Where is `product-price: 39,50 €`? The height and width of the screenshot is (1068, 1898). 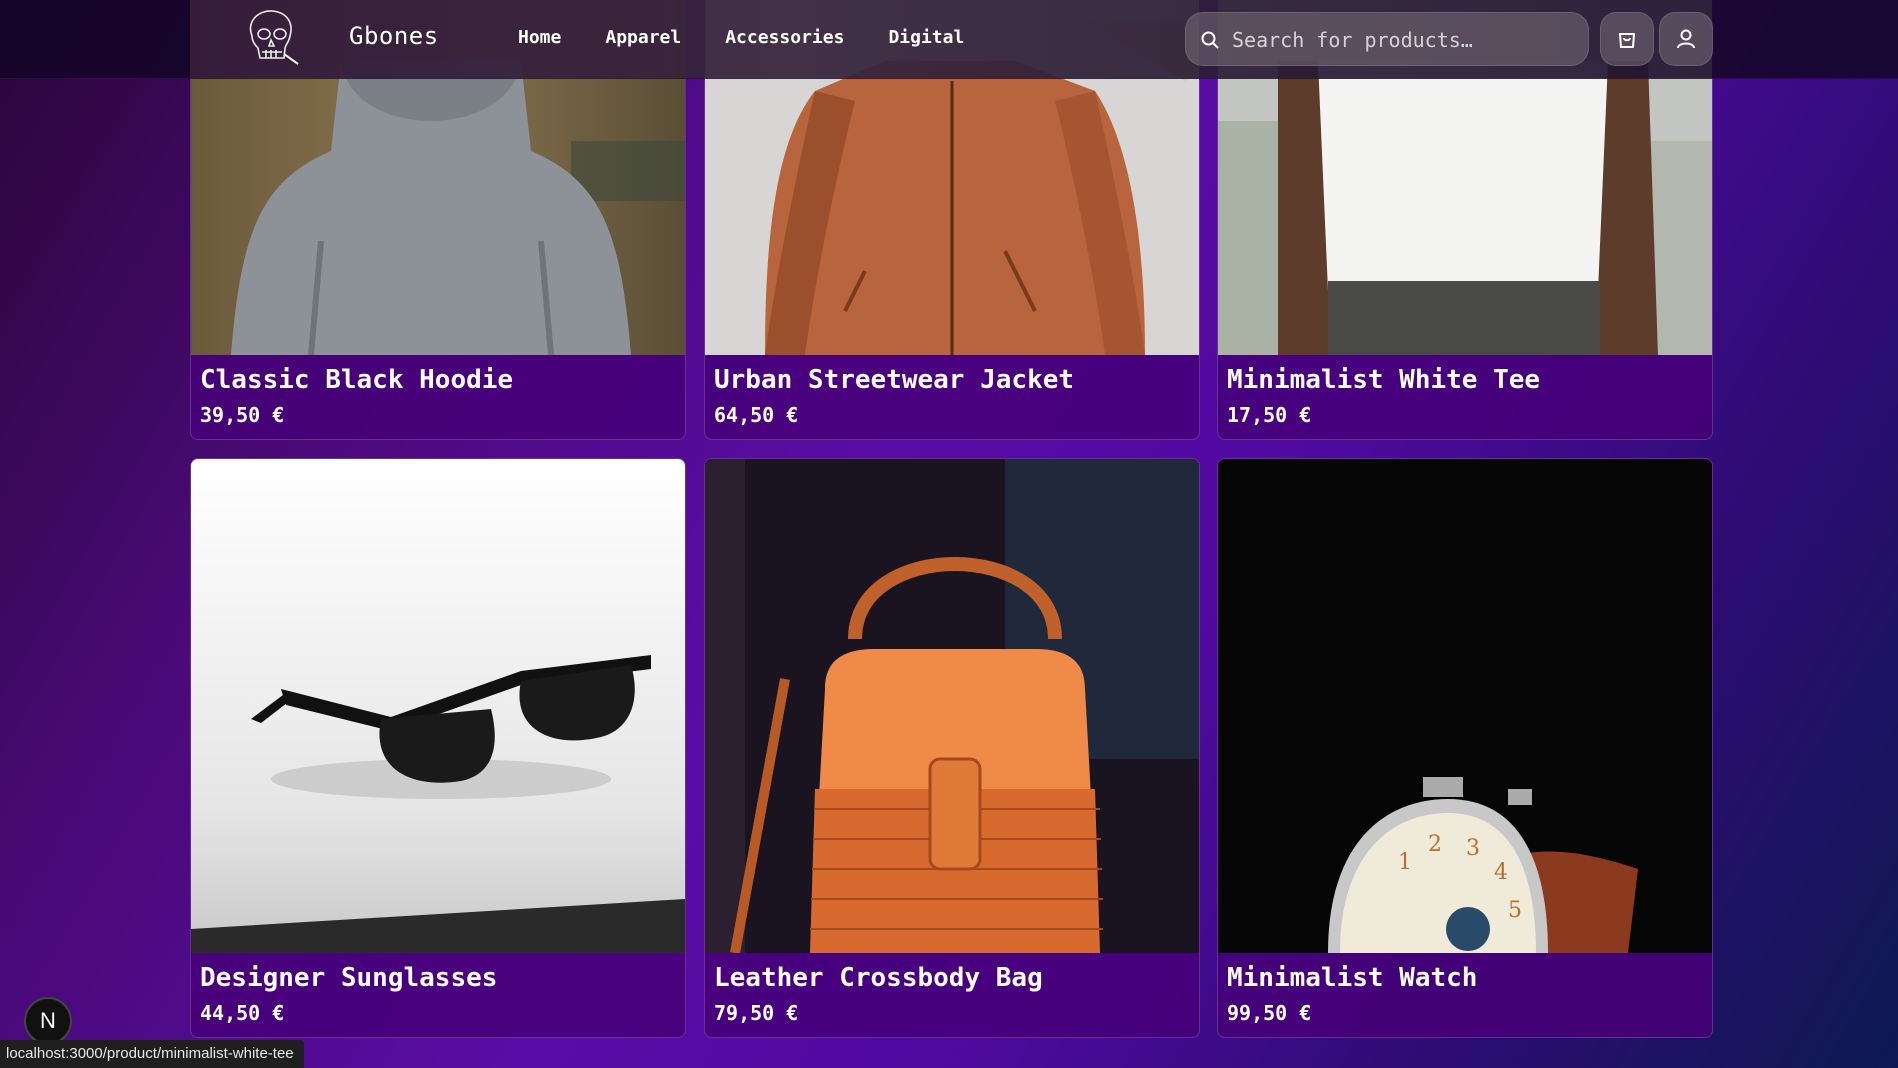
product-price: 39,50 € is located at coordinates (242, 415).